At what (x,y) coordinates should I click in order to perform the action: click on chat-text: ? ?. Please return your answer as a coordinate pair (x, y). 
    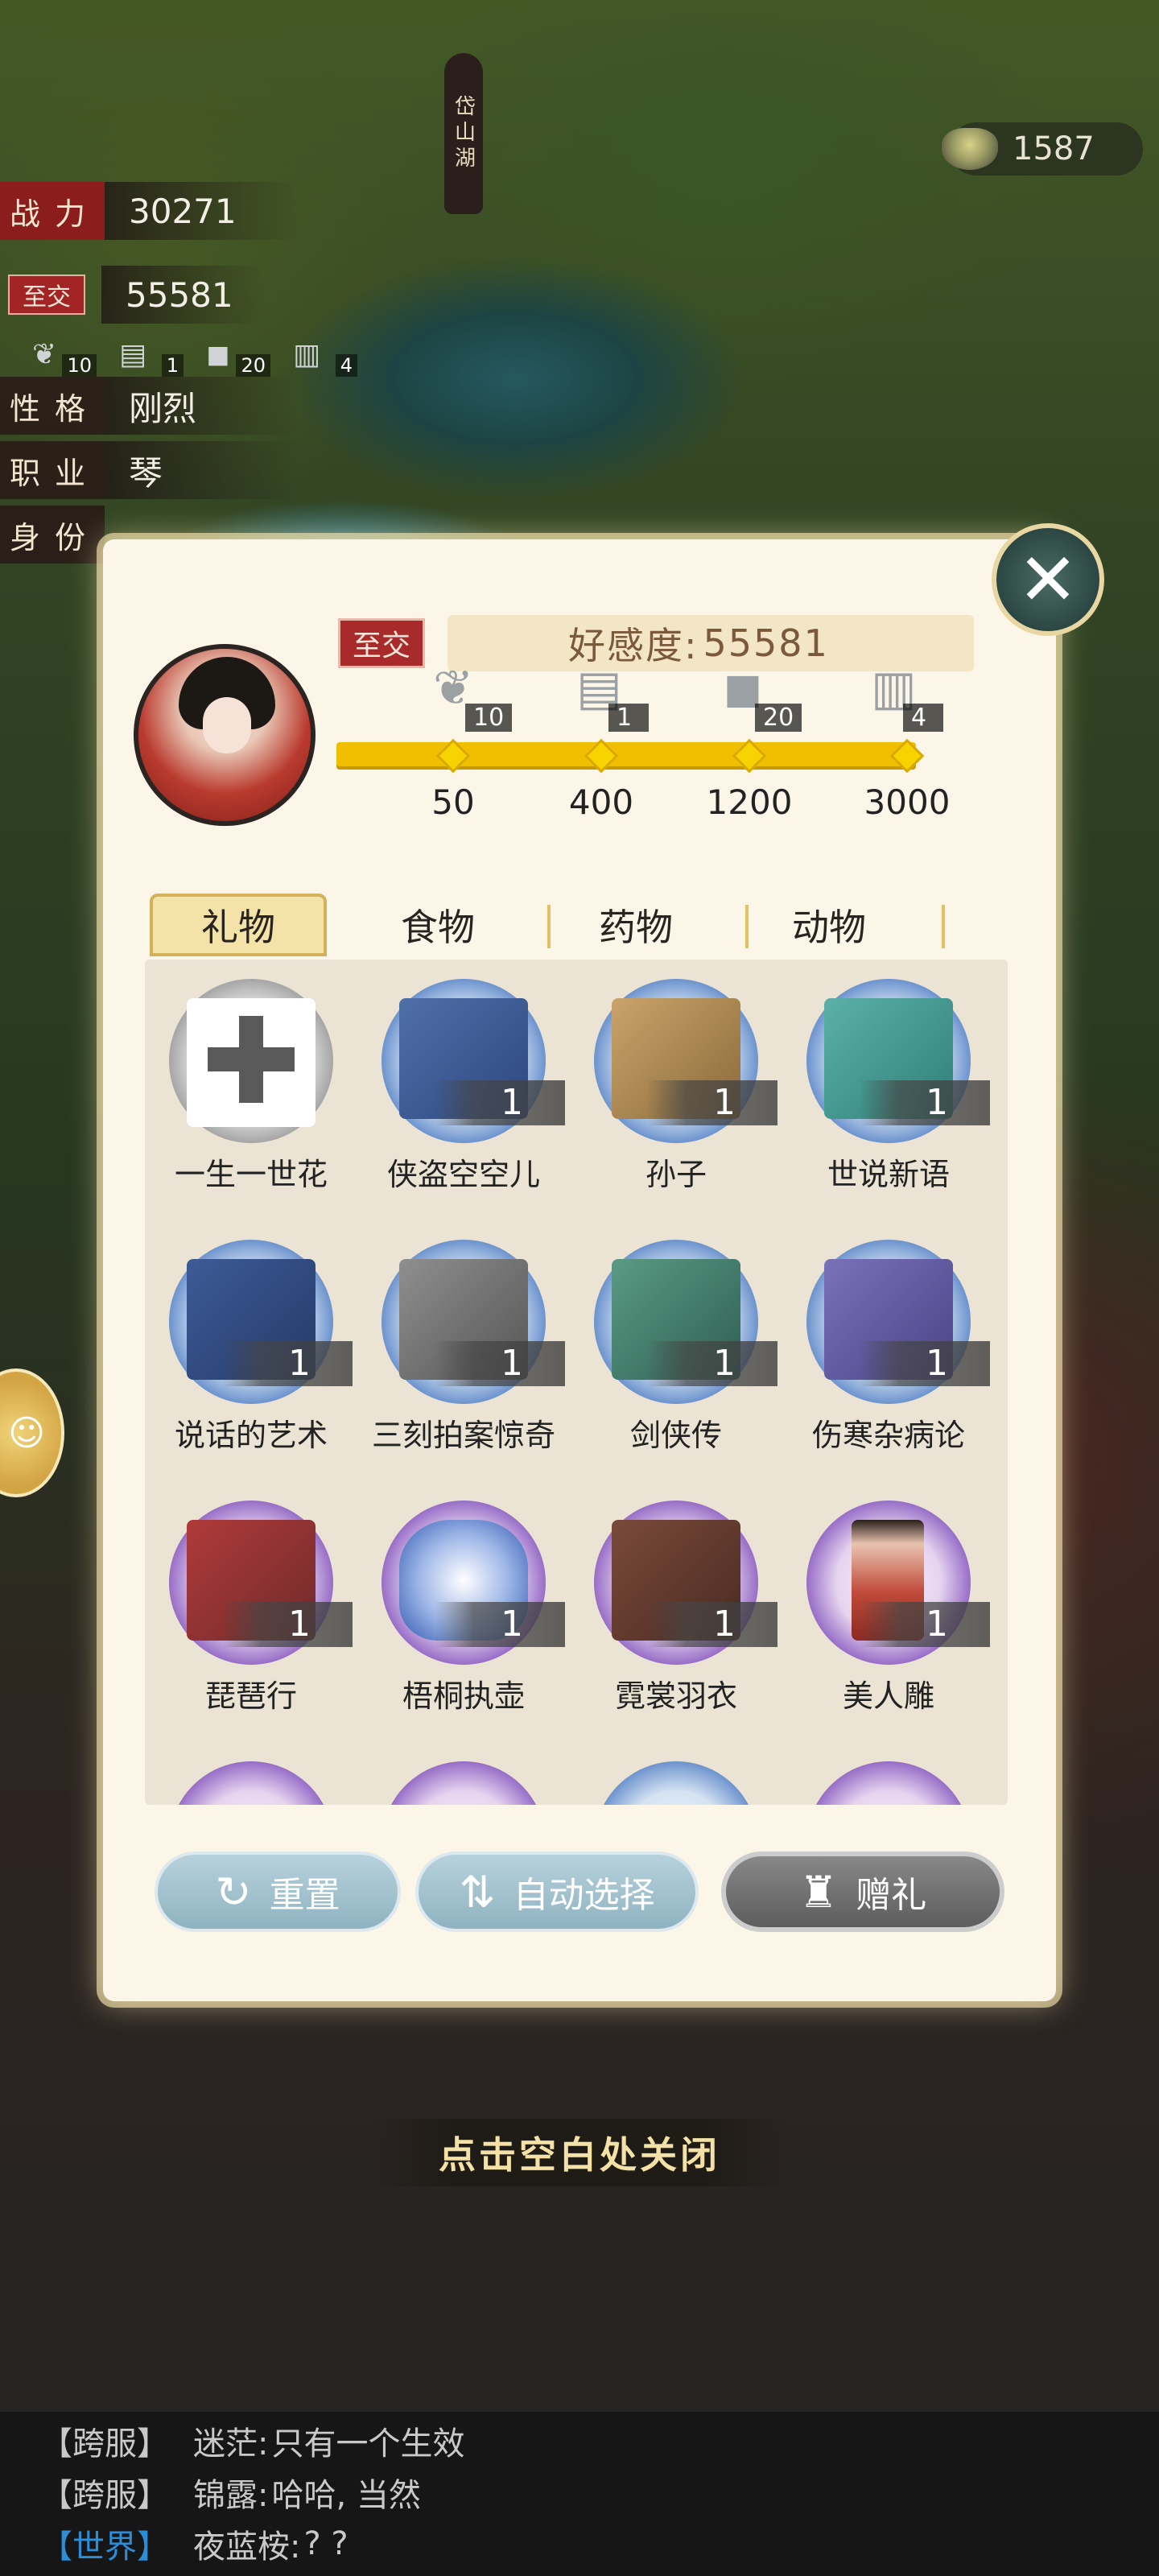
    Looking at the image, I should click on (326, 2543).